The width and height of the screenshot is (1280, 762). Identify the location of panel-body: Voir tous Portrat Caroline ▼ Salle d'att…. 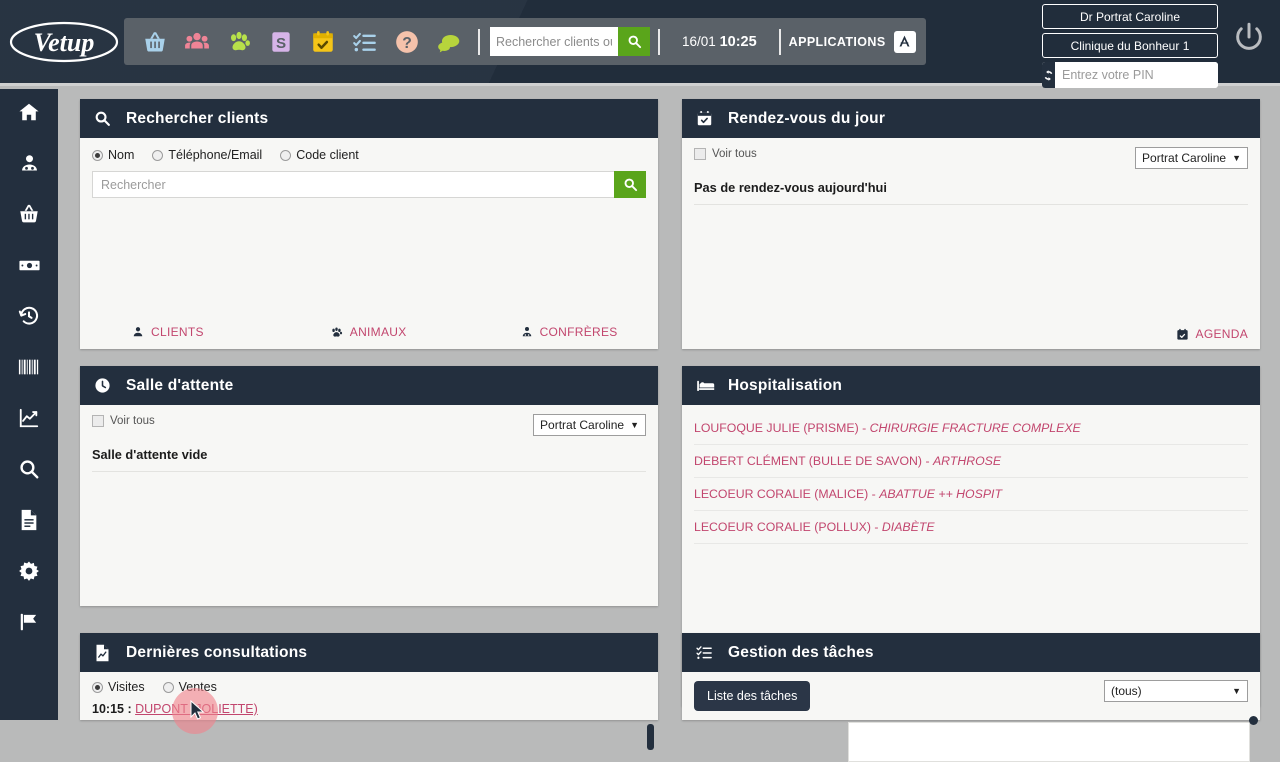
(369, 505).